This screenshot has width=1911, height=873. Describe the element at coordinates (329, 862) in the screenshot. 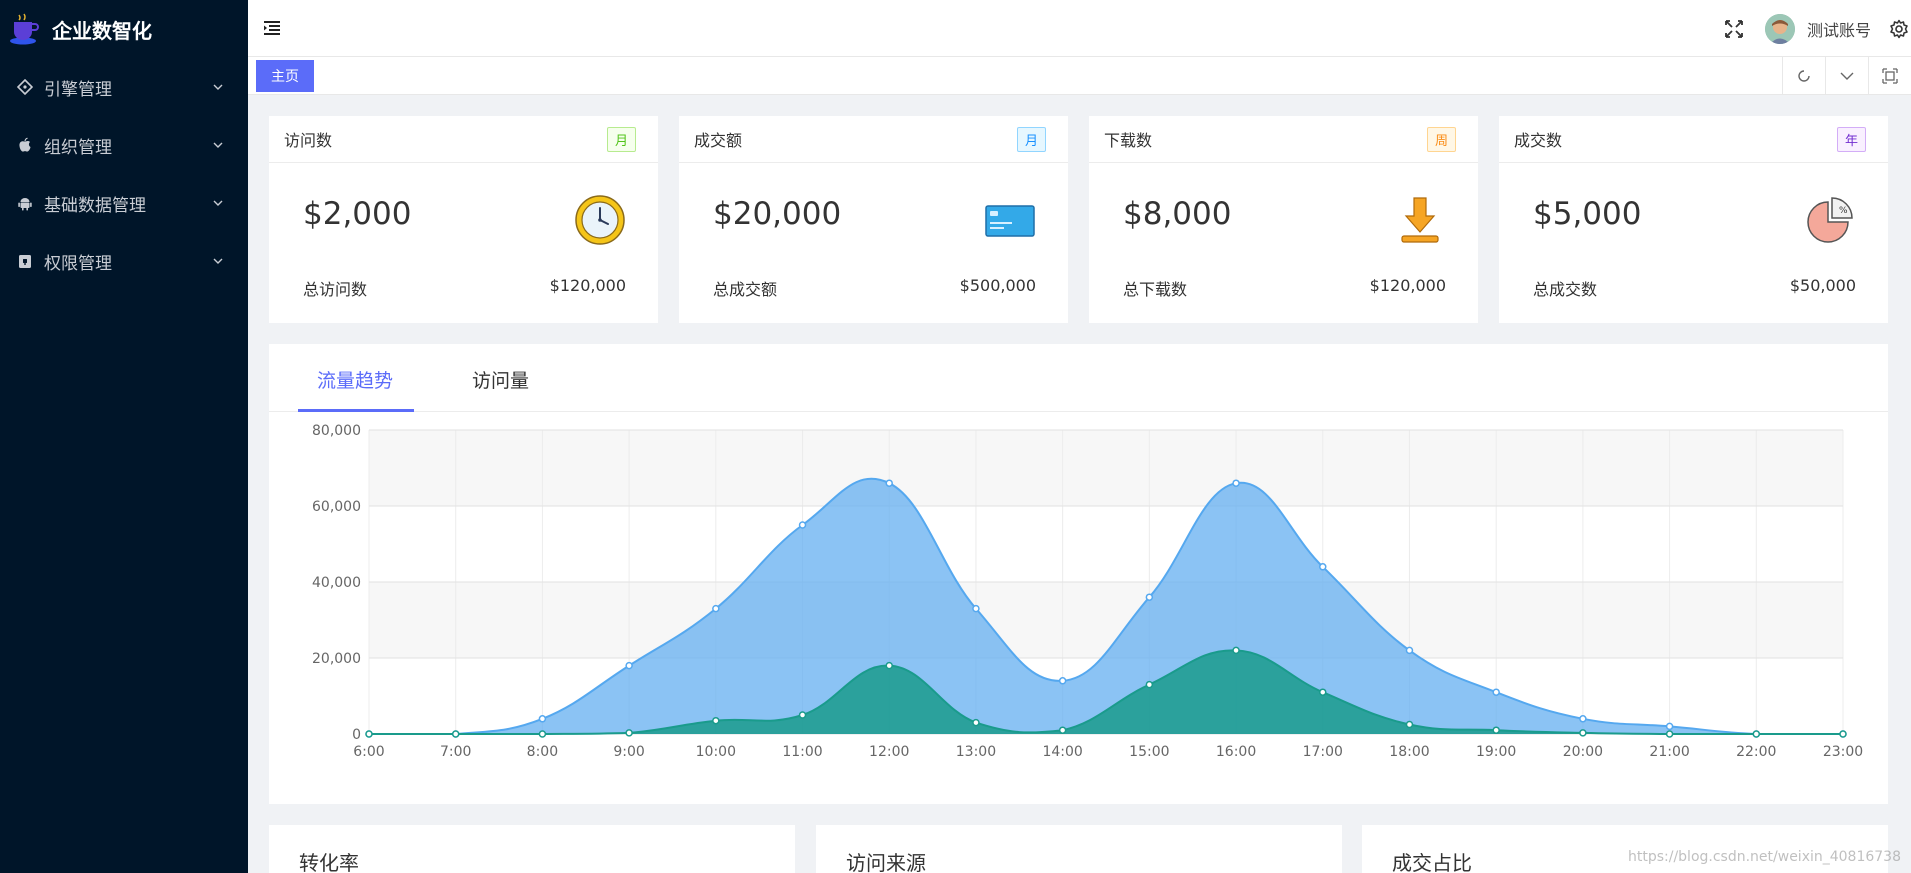

I see `card-title: 转化率` at that location.